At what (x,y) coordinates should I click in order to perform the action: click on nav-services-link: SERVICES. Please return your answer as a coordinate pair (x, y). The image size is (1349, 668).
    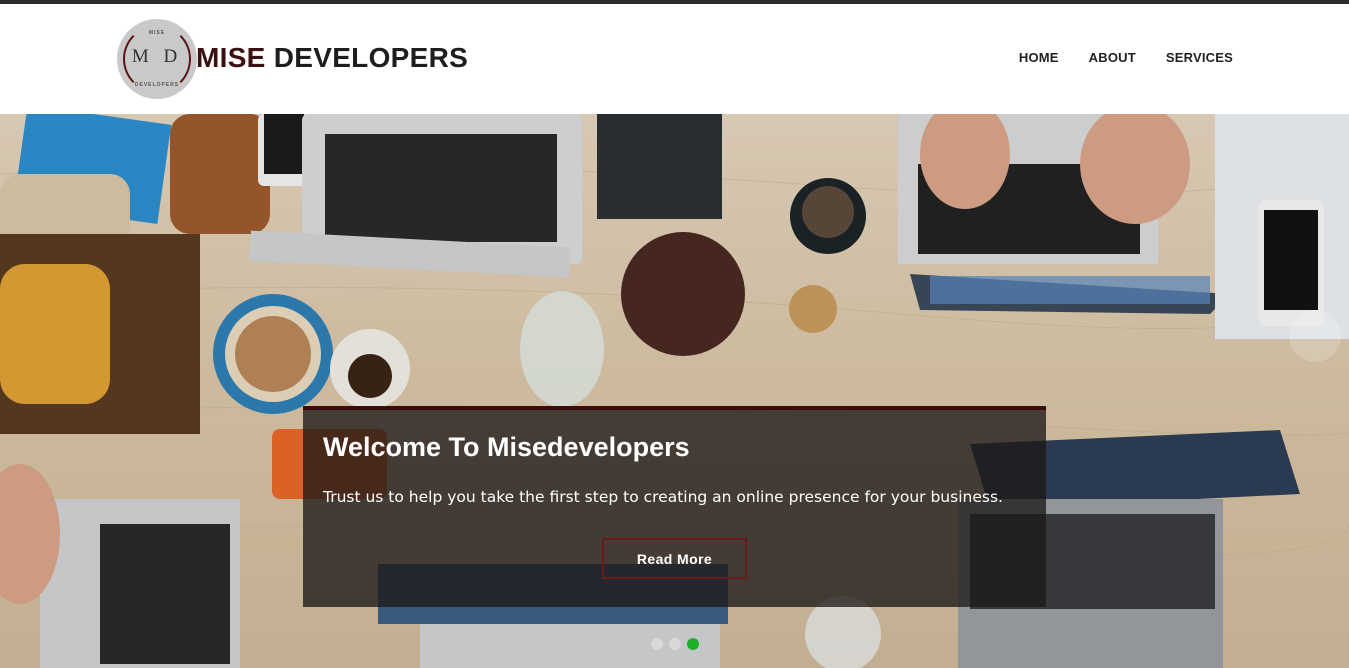
    Looking at the image, I should click on (1199, 57).